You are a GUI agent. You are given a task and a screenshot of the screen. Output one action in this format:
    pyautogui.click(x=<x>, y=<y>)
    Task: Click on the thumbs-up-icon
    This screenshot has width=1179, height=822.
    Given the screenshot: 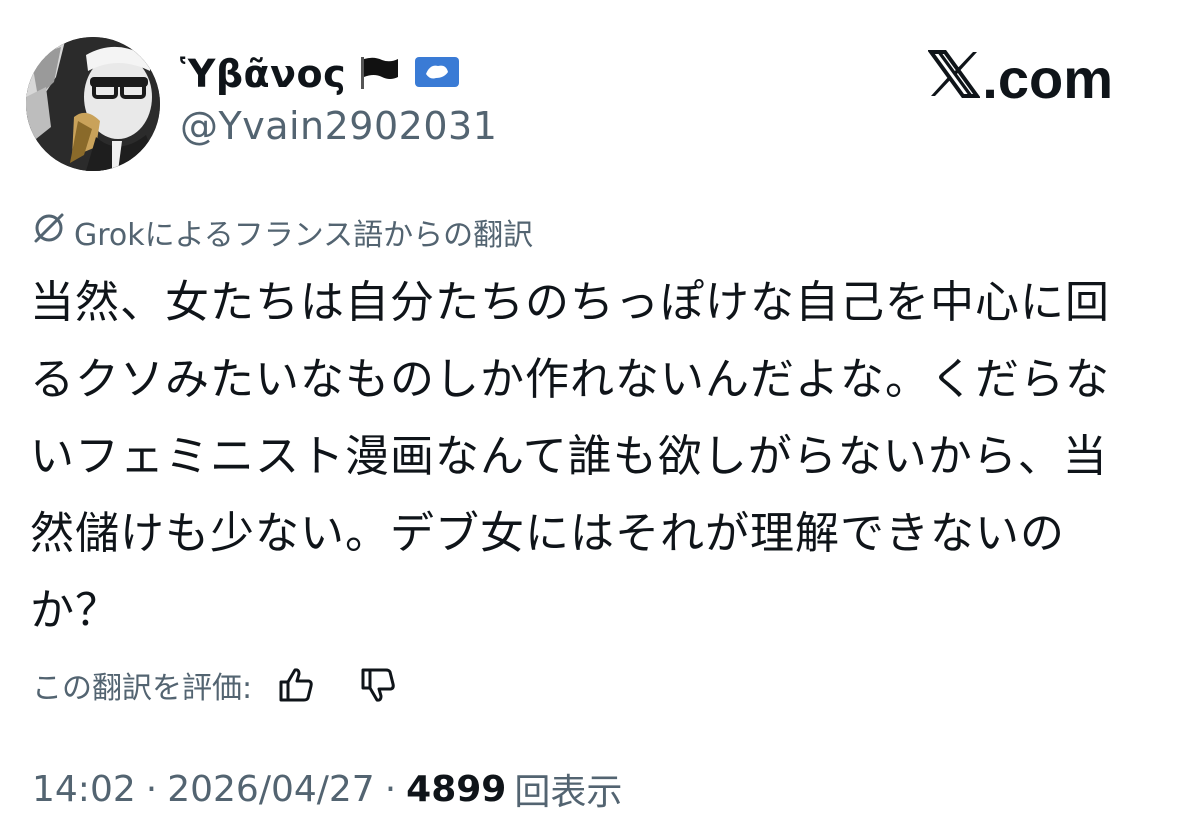 What is the action you would take?
    pyautogui.click(x=296, y=685)
    